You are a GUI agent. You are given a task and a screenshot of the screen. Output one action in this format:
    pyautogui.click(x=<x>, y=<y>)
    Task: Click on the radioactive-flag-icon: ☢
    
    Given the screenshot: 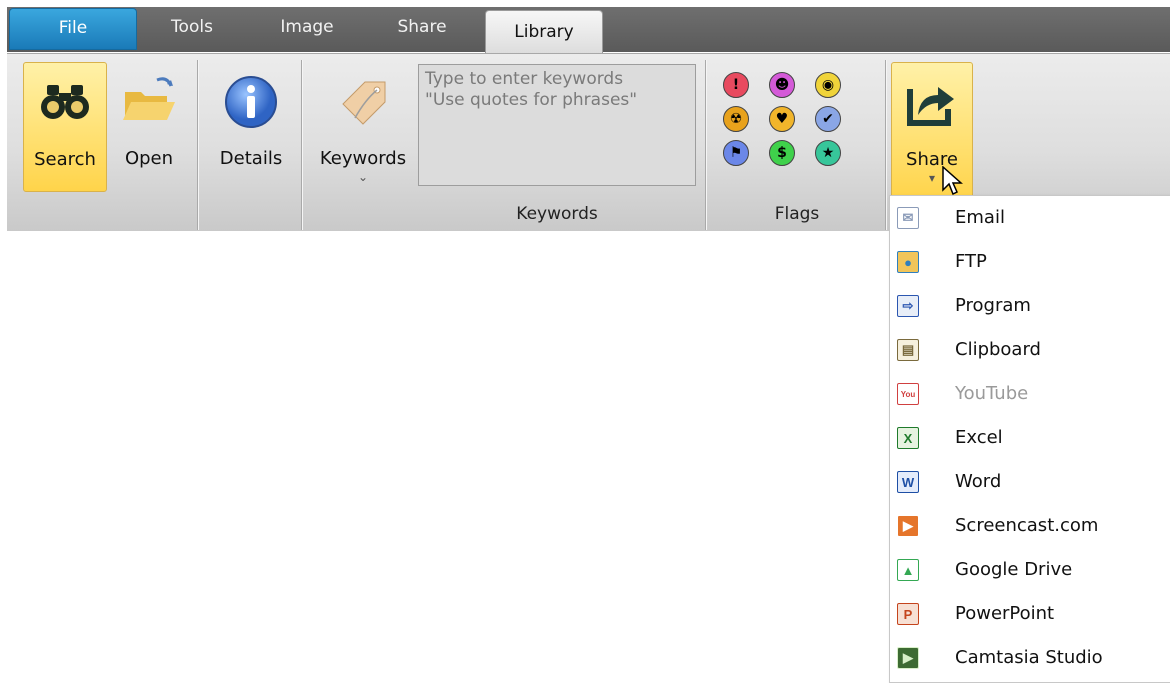 What is the action you would take?
    pyautogui.click(x=736, y=119)
    